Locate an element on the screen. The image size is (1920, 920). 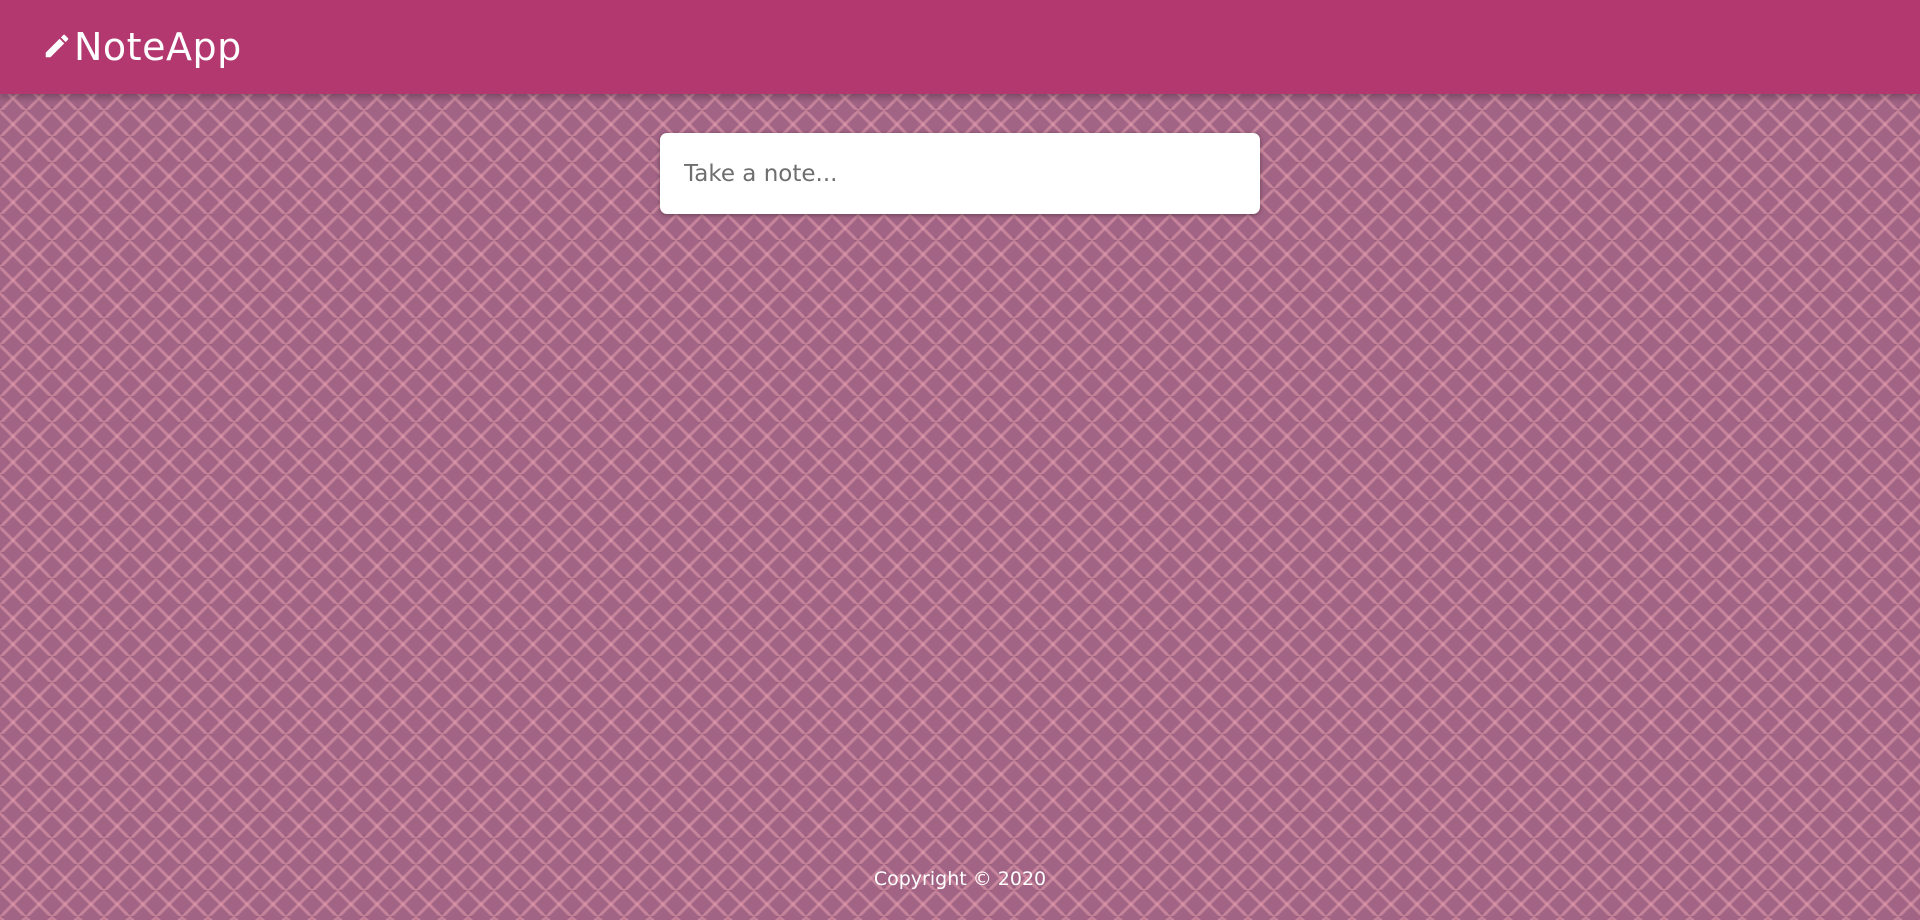
copyright-footer: Copyright © 2020 is located at coordinates (960, 879).